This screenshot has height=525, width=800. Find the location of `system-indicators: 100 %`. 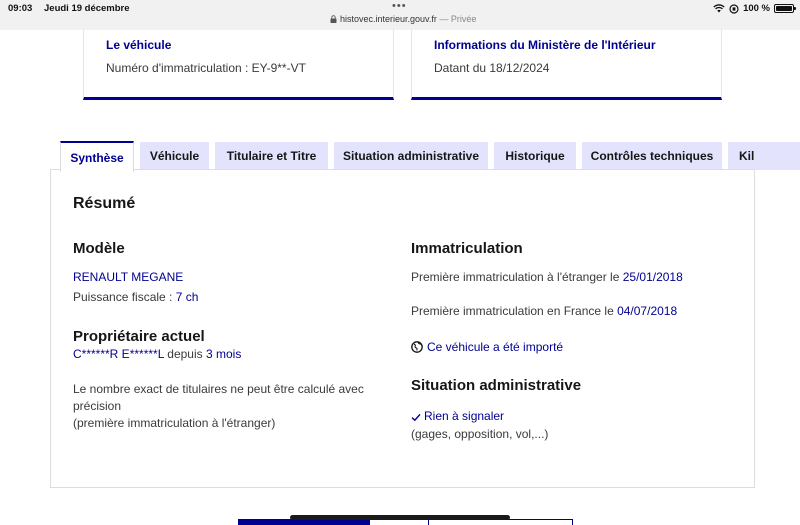

system-indicators: 100 % is located at coordinates (754, 8).